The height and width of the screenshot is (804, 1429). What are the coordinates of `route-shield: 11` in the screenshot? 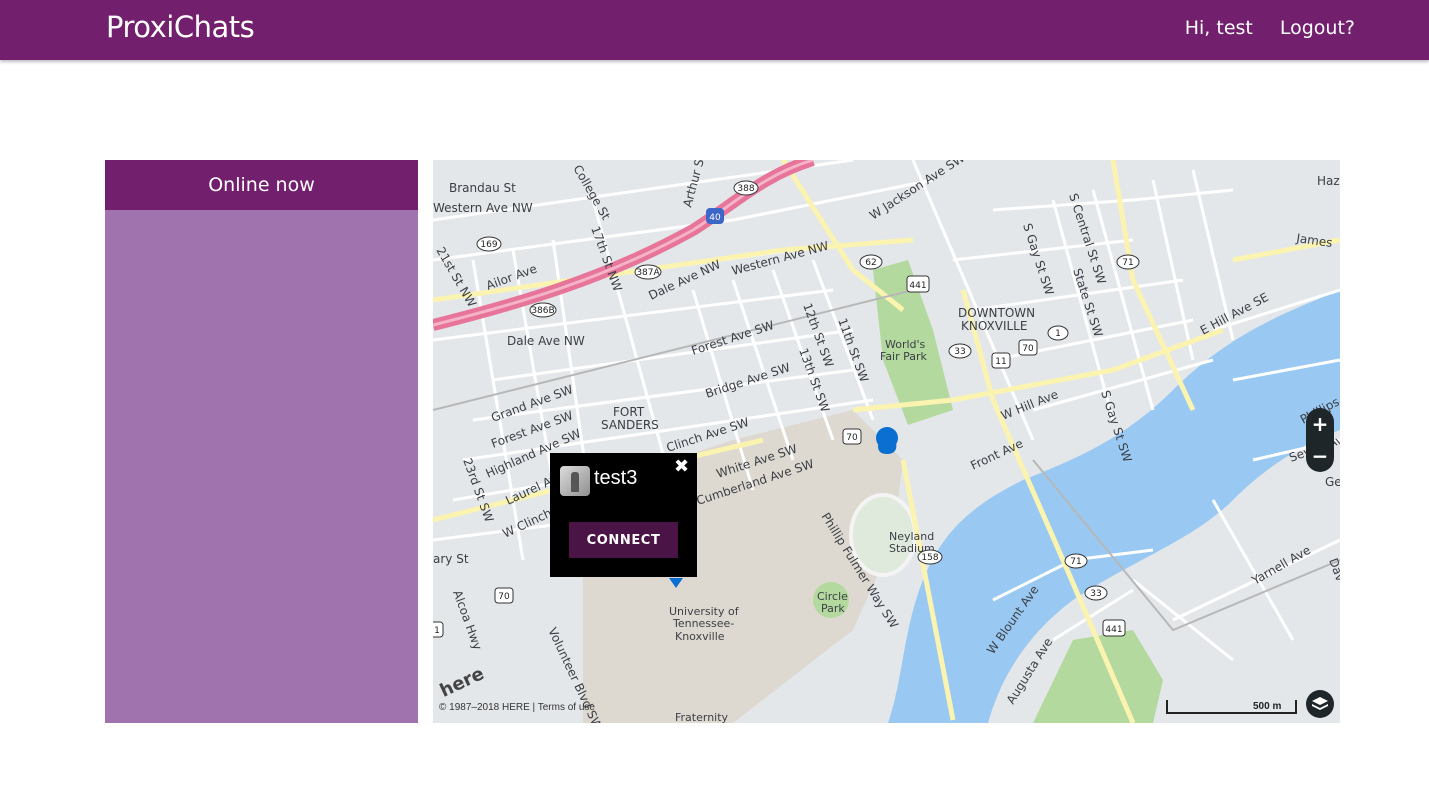 It's located at (1000, 362).